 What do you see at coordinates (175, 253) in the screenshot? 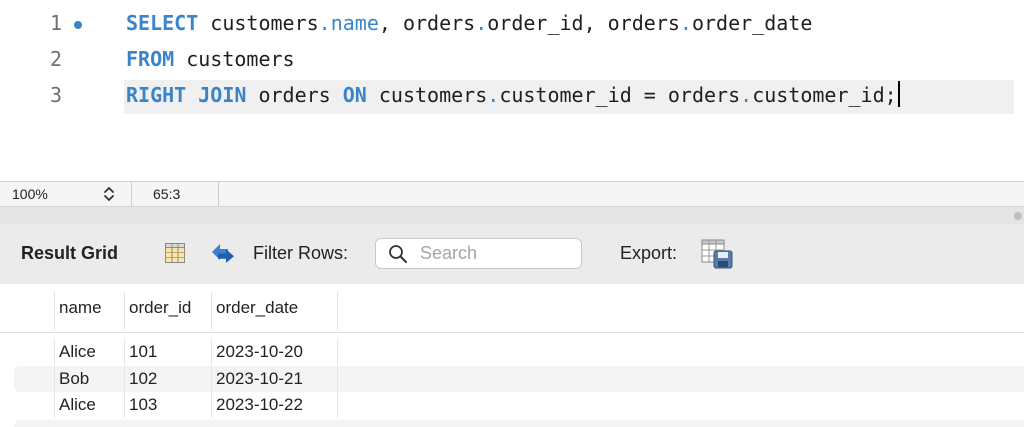
I see `grid-form-icon` at bounding box center [175, 253].